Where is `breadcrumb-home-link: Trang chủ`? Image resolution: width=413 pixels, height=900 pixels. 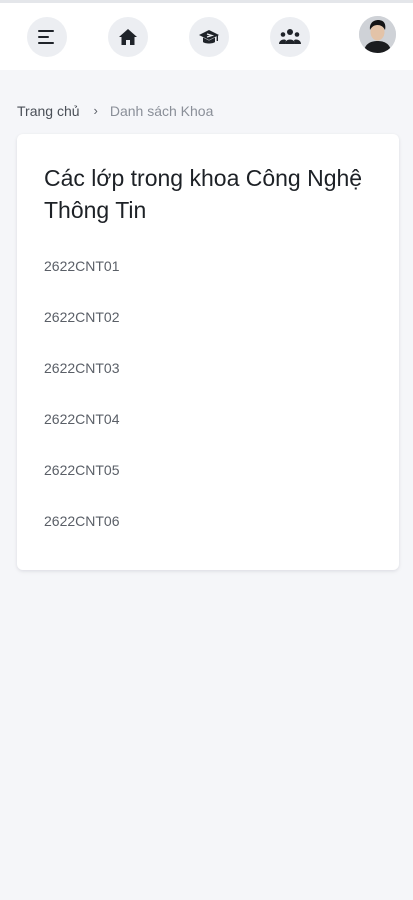
breadcrumb-home-link: Trang chủ is located at coordinates (48, 111).